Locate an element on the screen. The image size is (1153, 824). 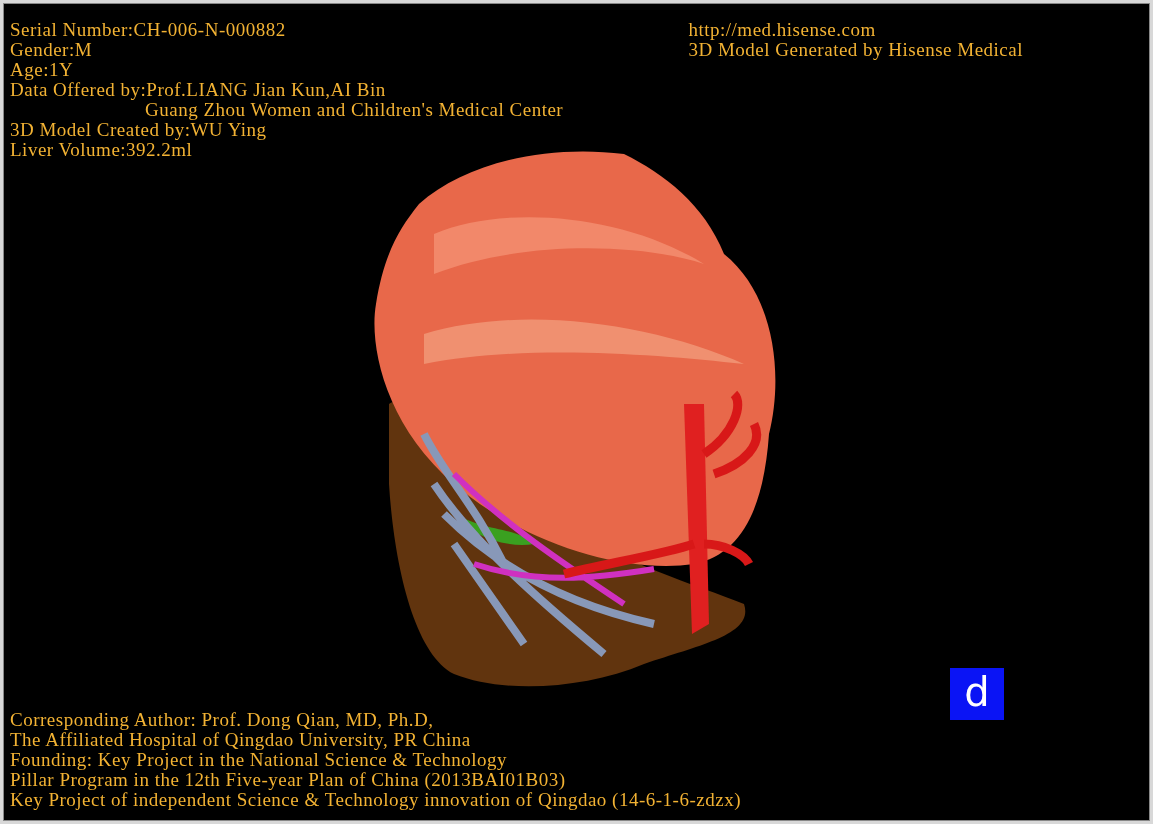
info-text: 3D Model Generated by Hisense Medical is located at coordinates (855, 50).